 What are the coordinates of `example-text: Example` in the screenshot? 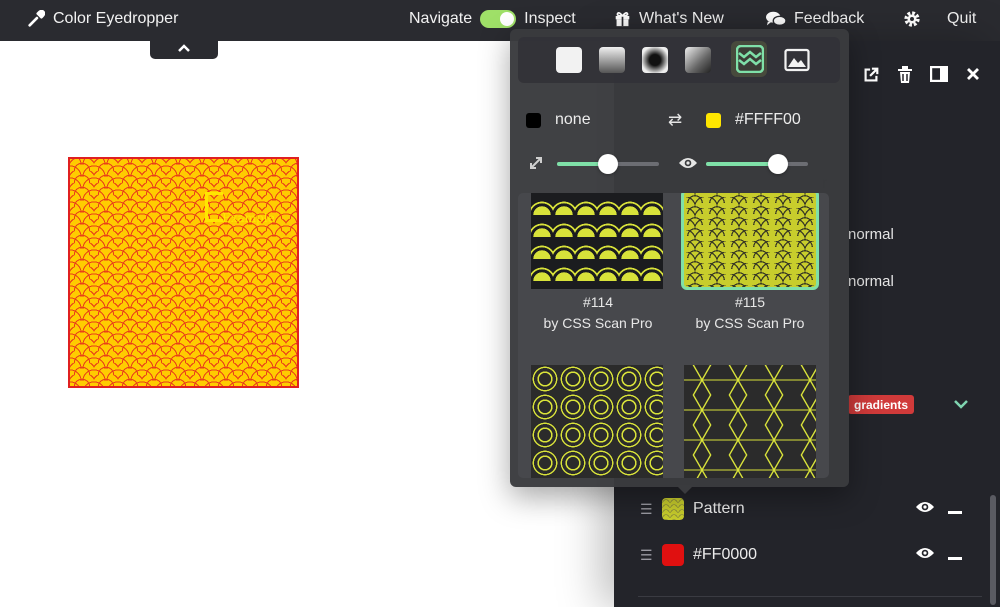 It's located at (248, 218).